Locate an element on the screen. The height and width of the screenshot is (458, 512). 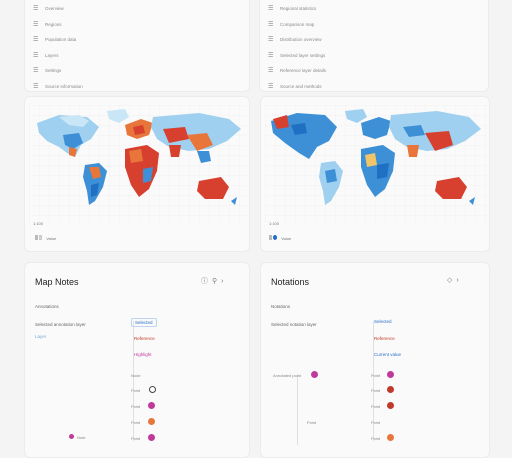
panel-title: Map Notes is located at coordinates (57, 282).